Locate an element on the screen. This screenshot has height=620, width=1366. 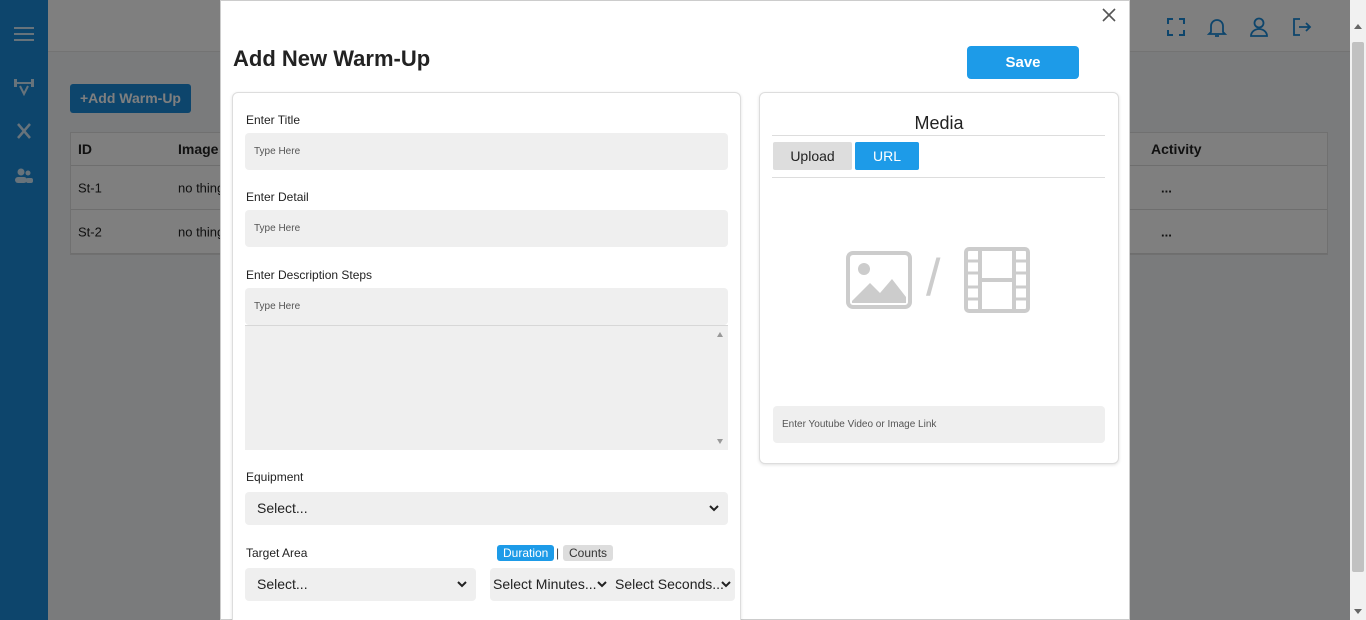
textarea-scroll-up-icon is located at coordinates (720, 334).